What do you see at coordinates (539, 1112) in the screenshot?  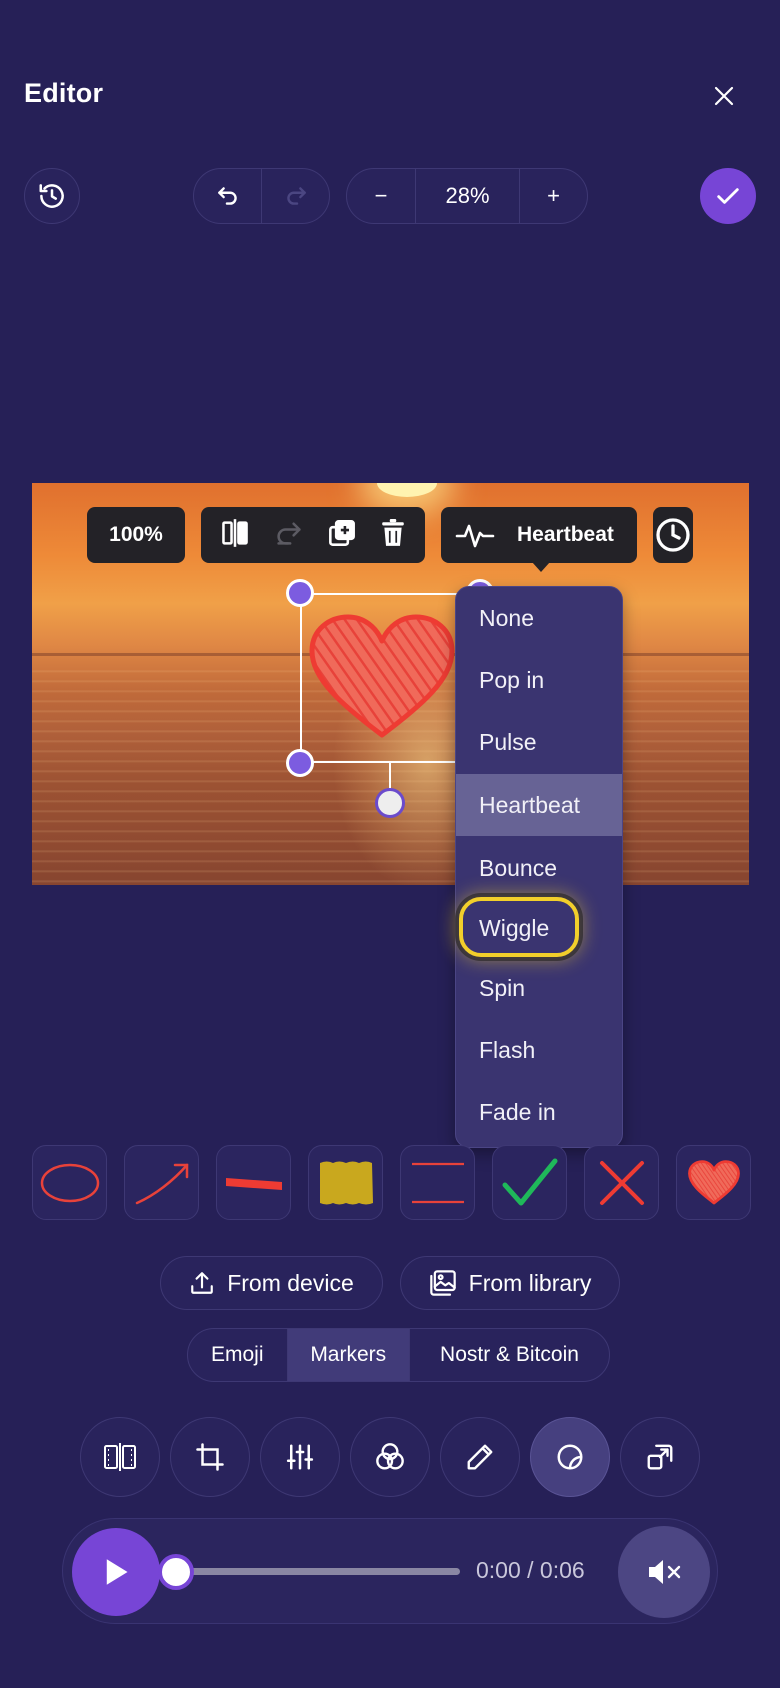 I see `menu-item-fade-in: Fade in` at bounding box center [539, 1112].